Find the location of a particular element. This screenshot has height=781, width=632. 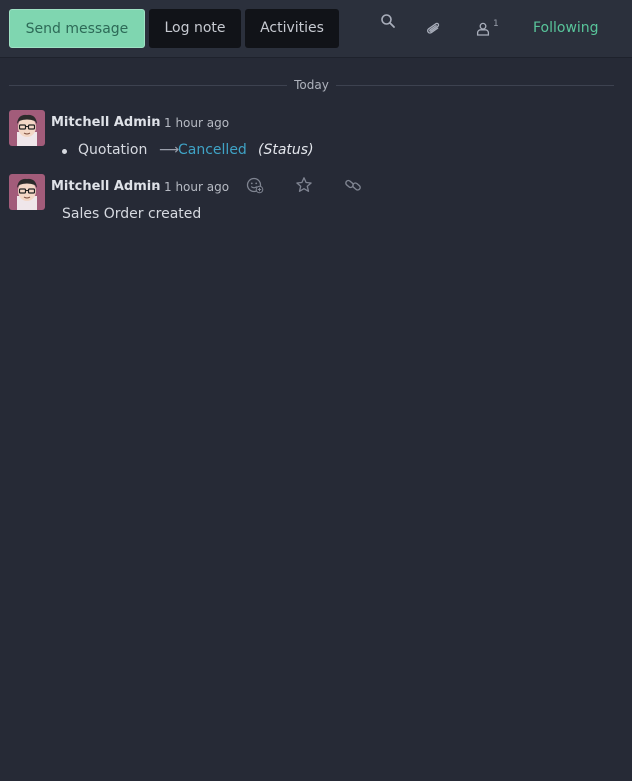

paperclip-icon is located at coordinates (434, 29).